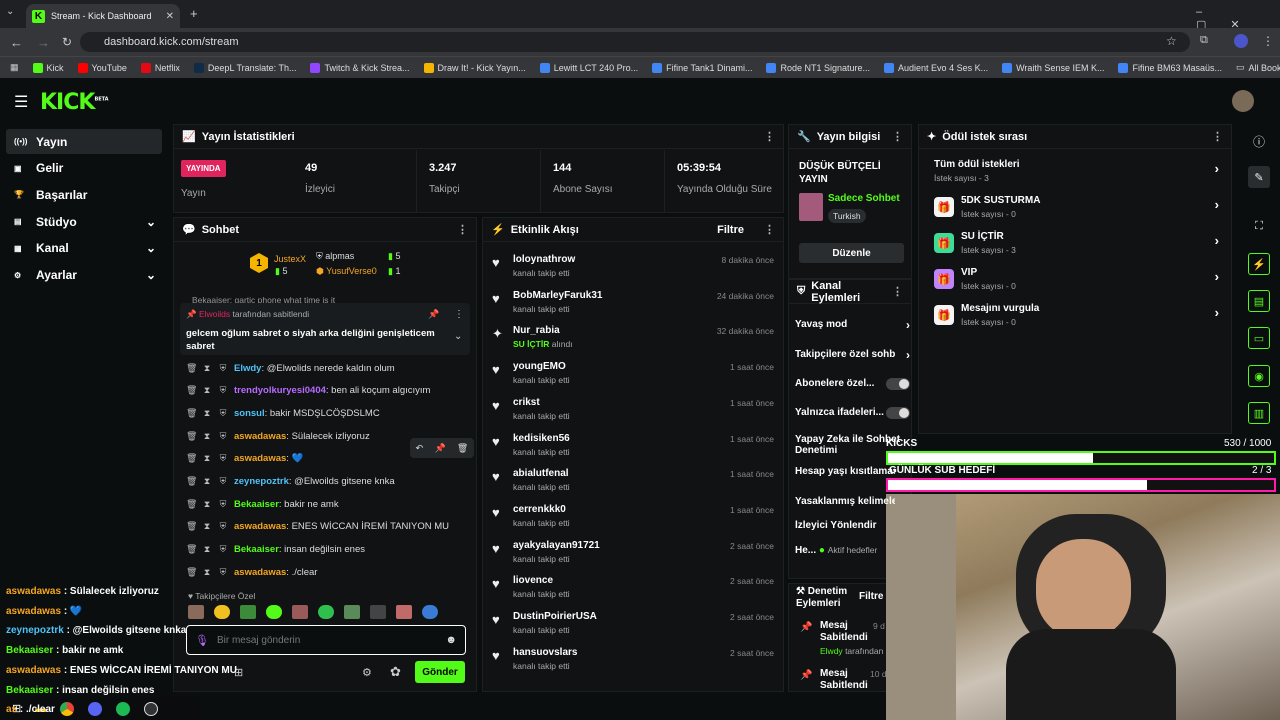  Describe the element at coordinates (635, 590) in the screenshot. I see `activity-item: ♥ liovence kanalı takip etti 2 saat önce` at that location.